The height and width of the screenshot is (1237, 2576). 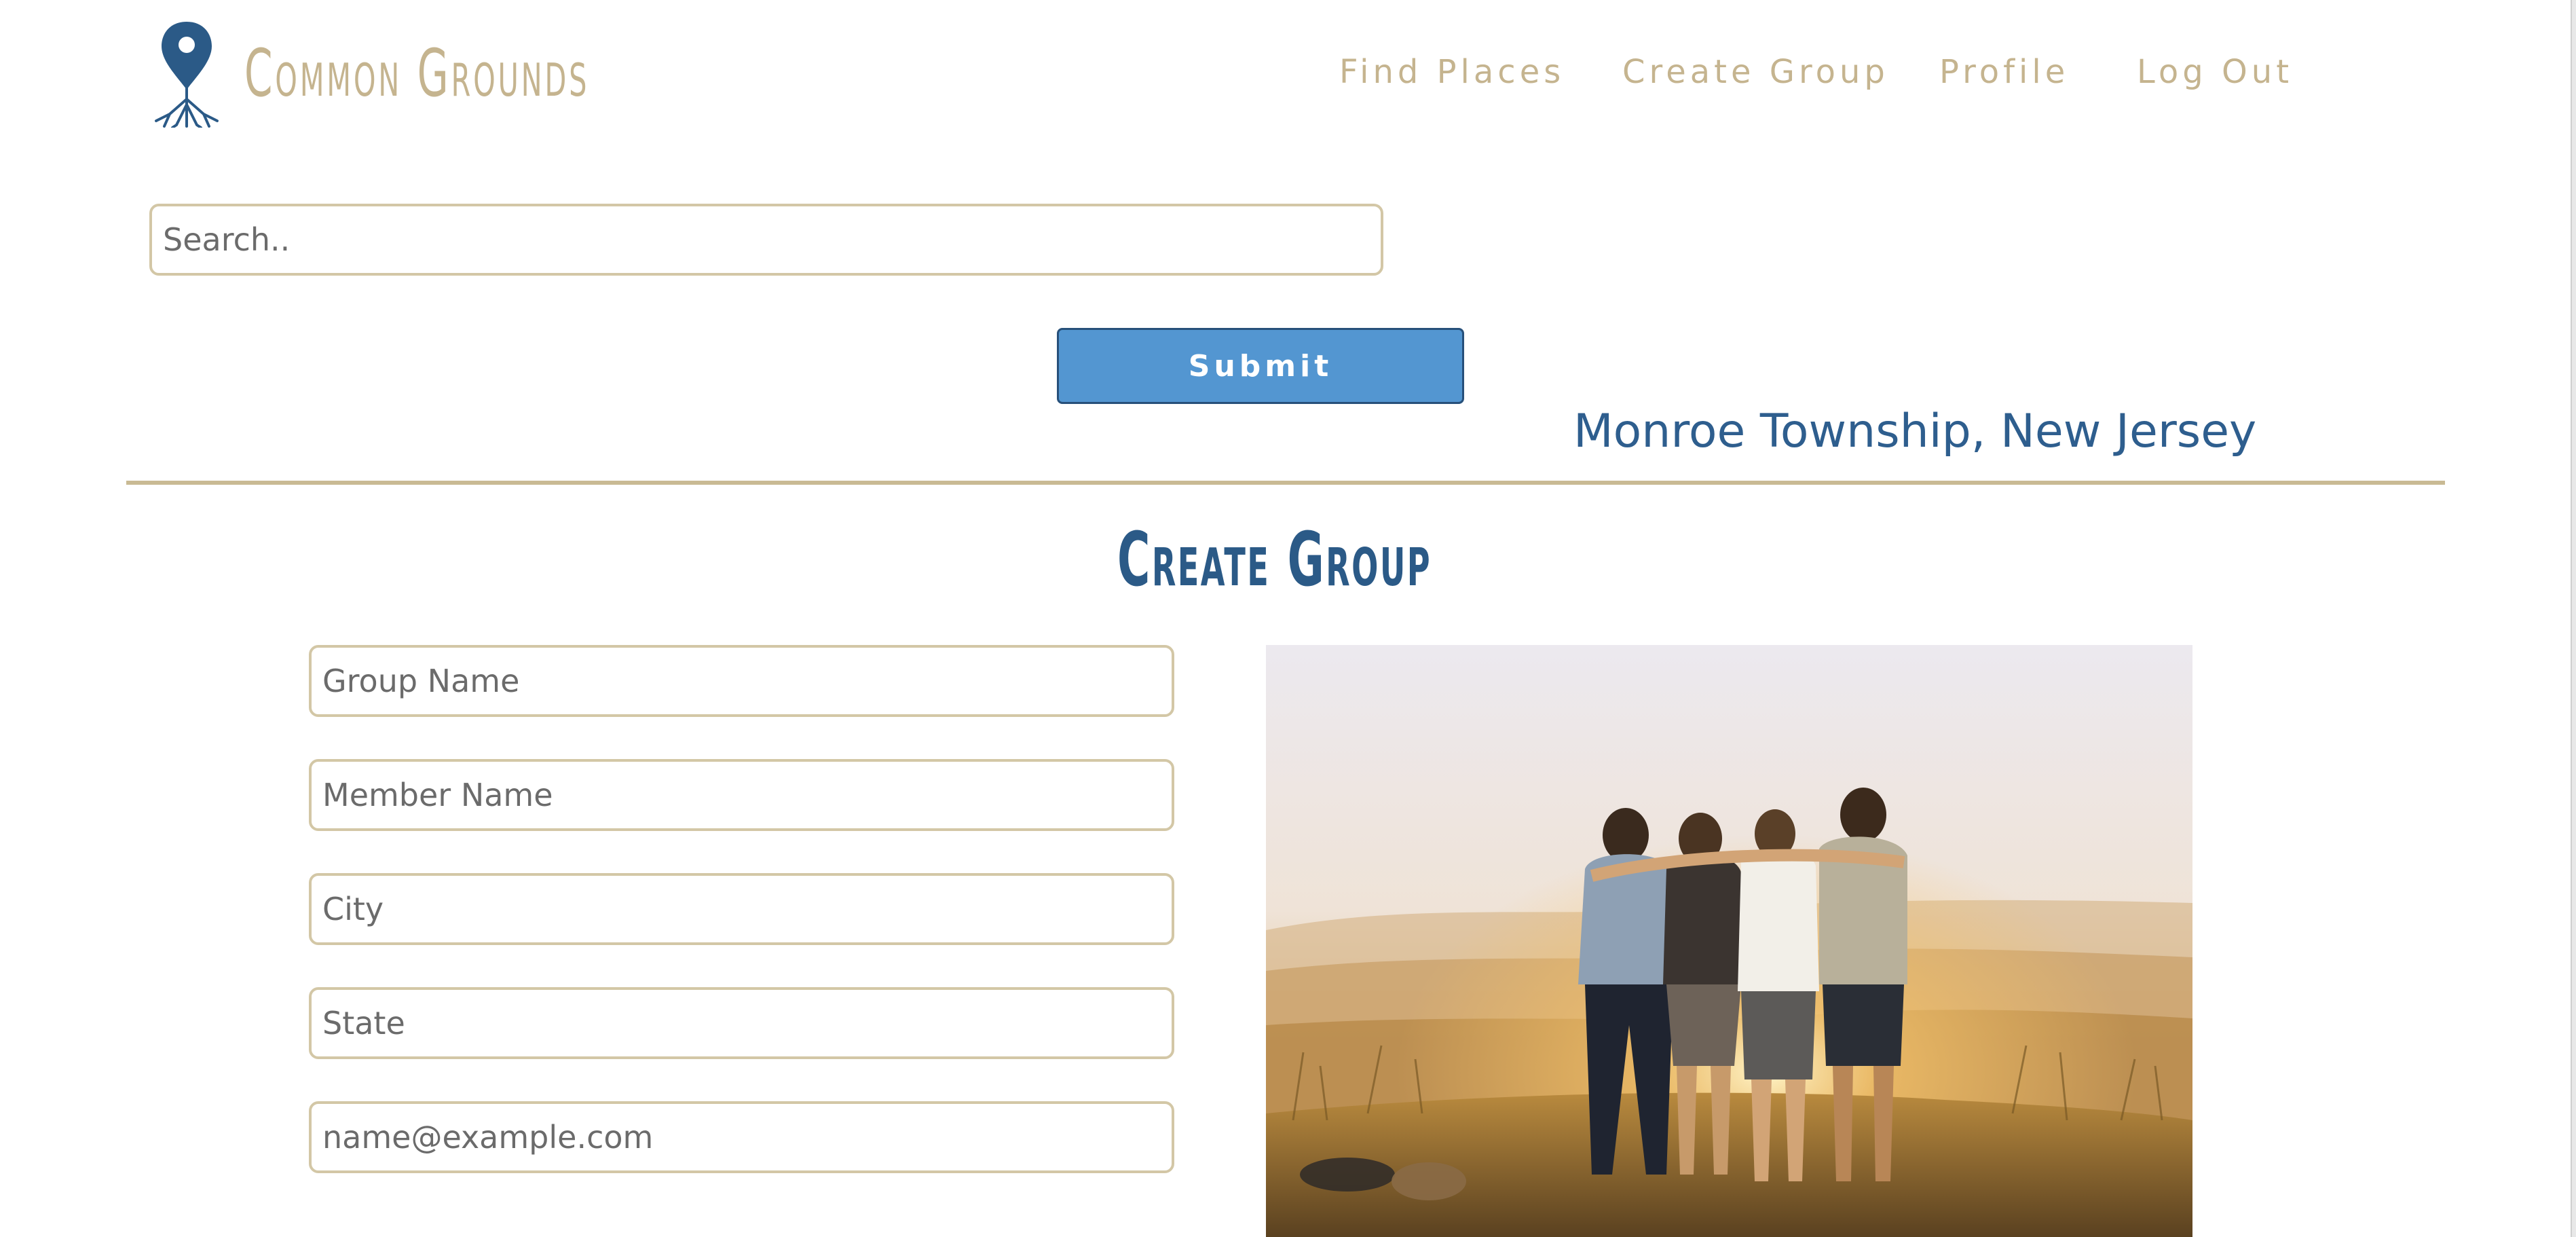 I want to click on nav-create-group: Create Group, so click(x=1756, y=72).